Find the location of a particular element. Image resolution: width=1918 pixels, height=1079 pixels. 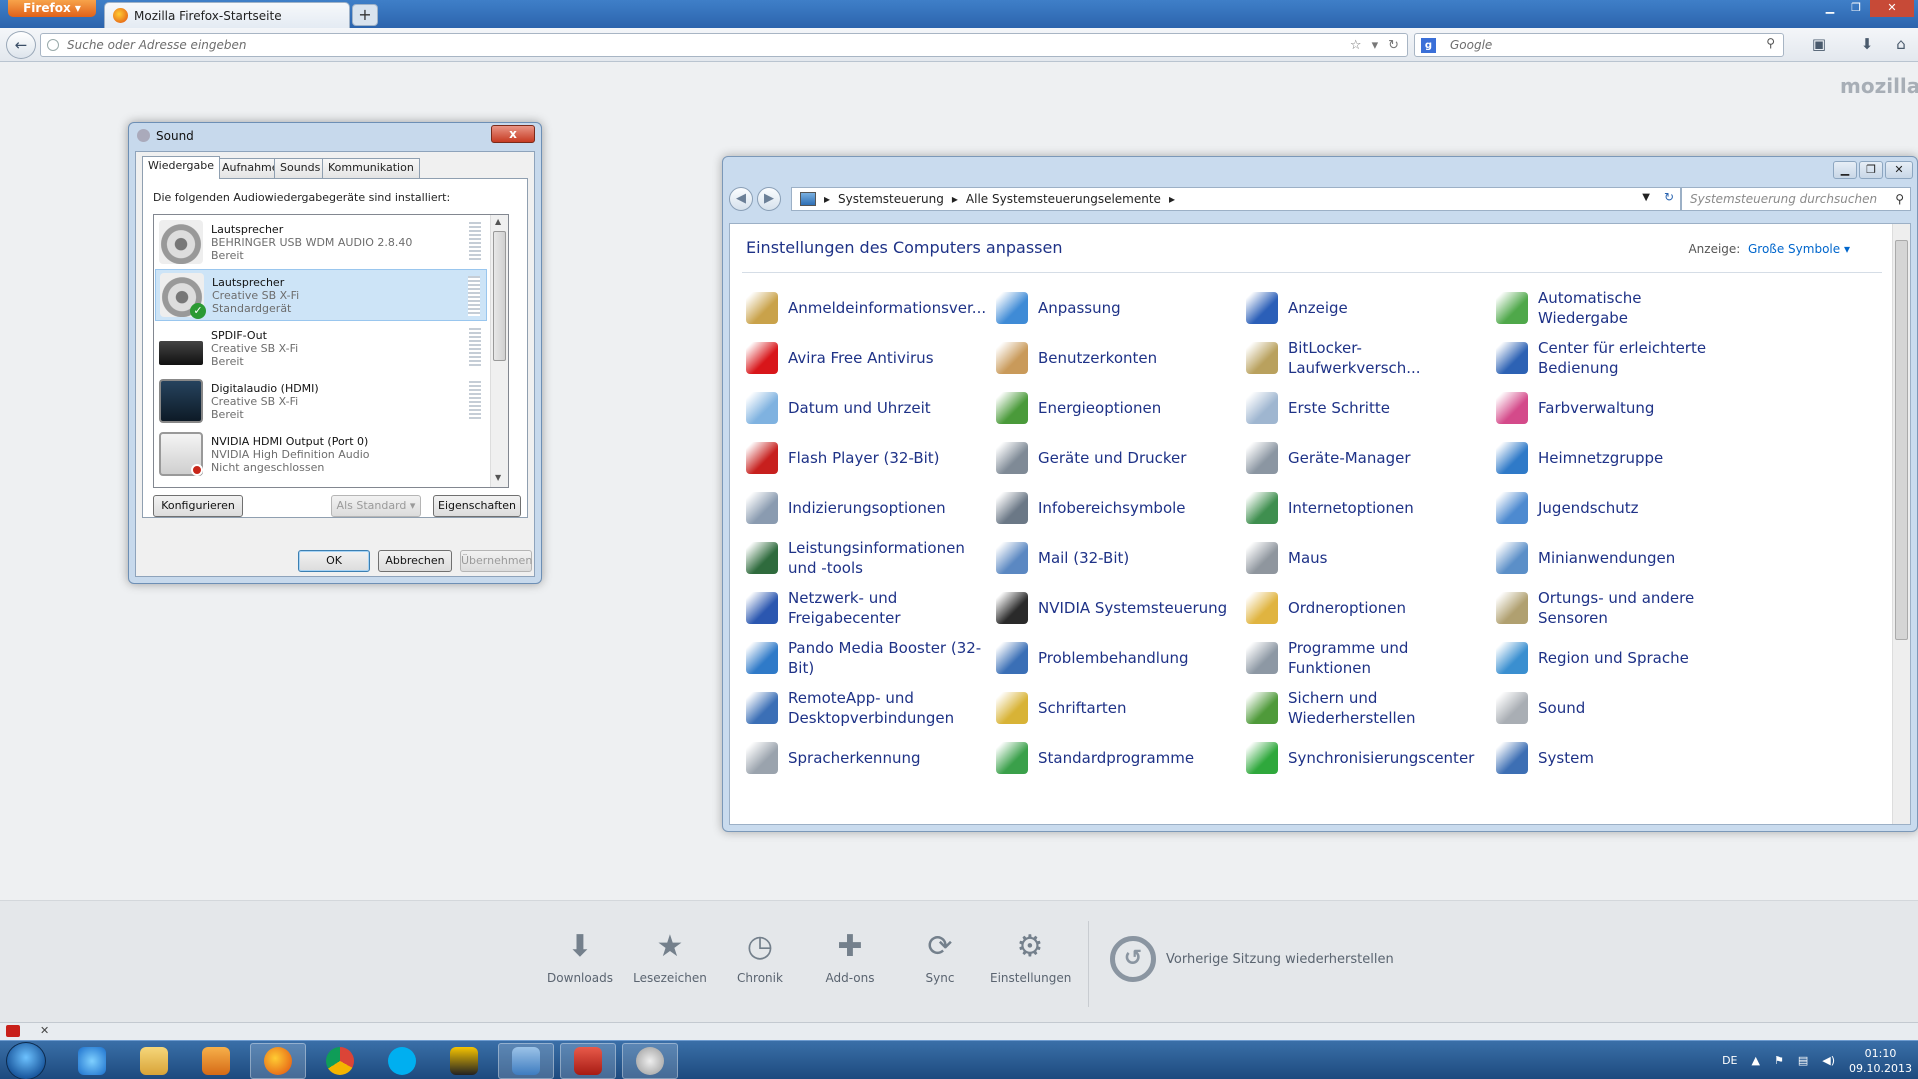

control-panel-item: Maus is located at coordinates (1366, 558).